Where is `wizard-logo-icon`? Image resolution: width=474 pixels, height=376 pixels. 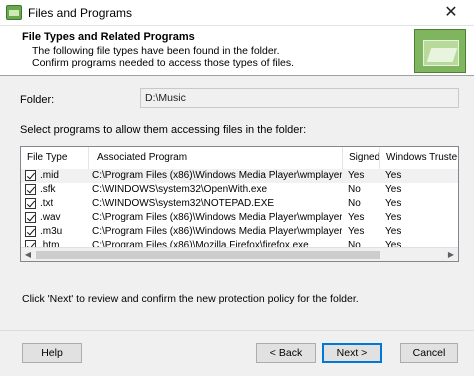
wizard-logo-icon is located at coordinates (440, 51).